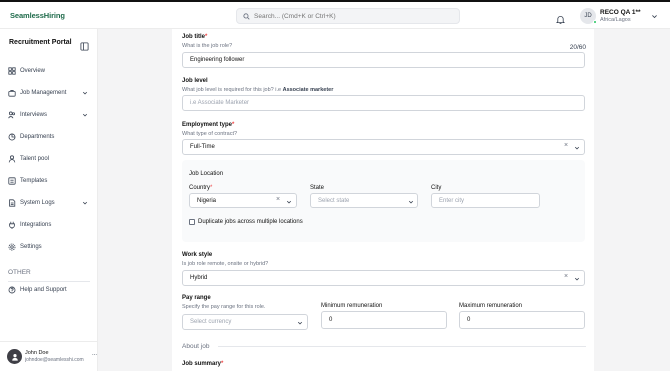 The image size is (670, 371). I want to click on duplicate-jobs-checkbox: Duplicate jobs across multiple locations, so click(246, 222).